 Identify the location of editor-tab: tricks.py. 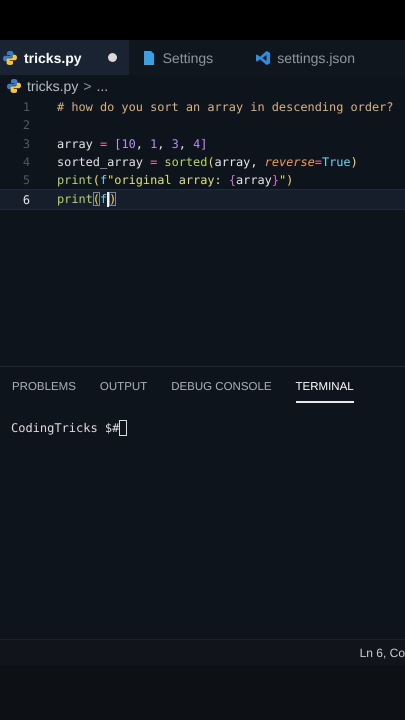
(64, 57).